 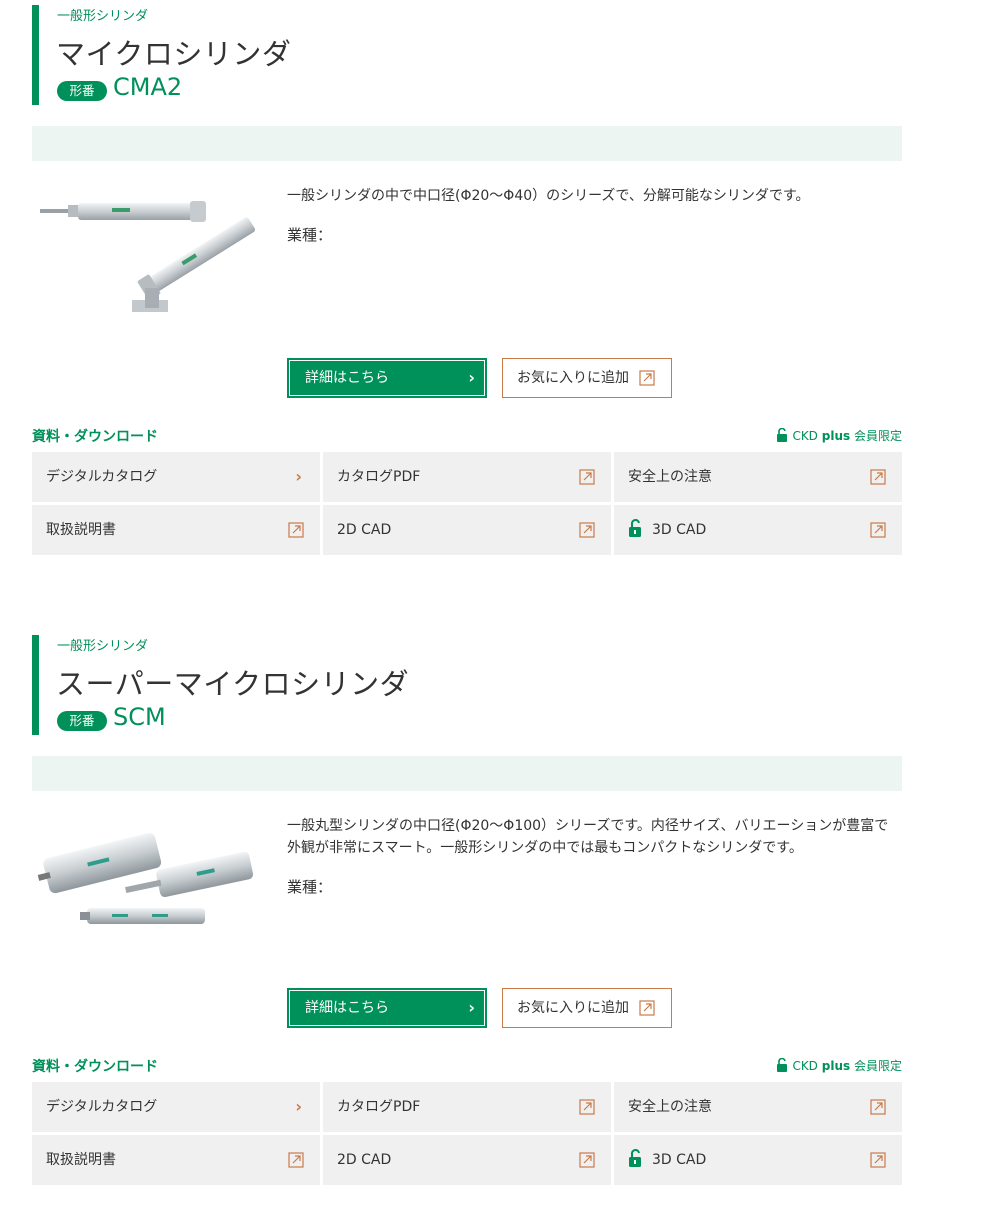 I want to click on product-description: 一般シリンダの中で中口径(Φ20～Φ40）のシリーズで、分解可能なシリンダです。, so click(x=548, y=196).